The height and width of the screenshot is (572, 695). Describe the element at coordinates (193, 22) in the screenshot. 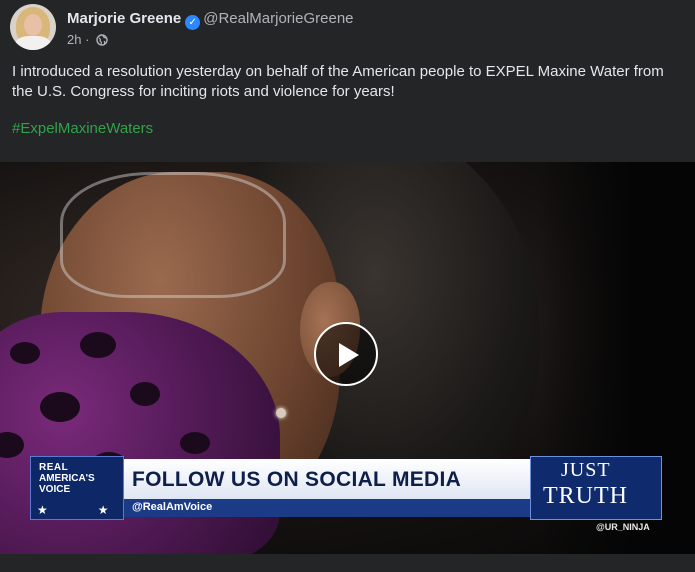

I see `verified-badge-icon: ✓` at that location.